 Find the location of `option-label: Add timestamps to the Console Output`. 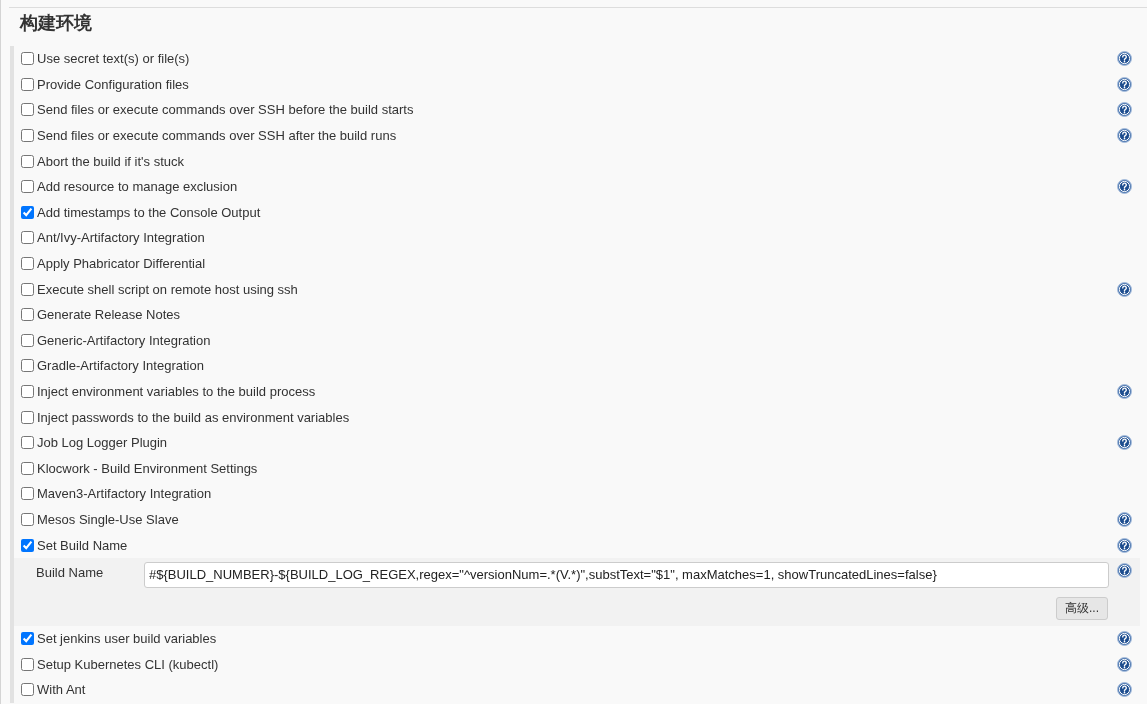

option-label: Add timestamps to the Console Output is located at coordinates (149, 212).